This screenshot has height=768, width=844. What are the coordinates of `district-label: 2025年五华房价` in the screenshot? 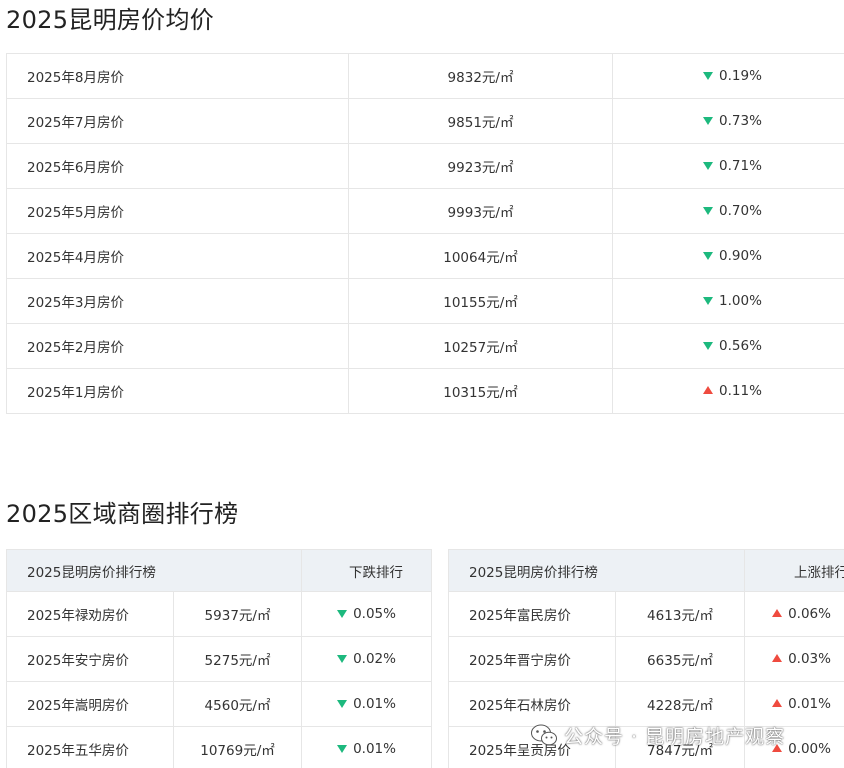 It's located at (90, 747).